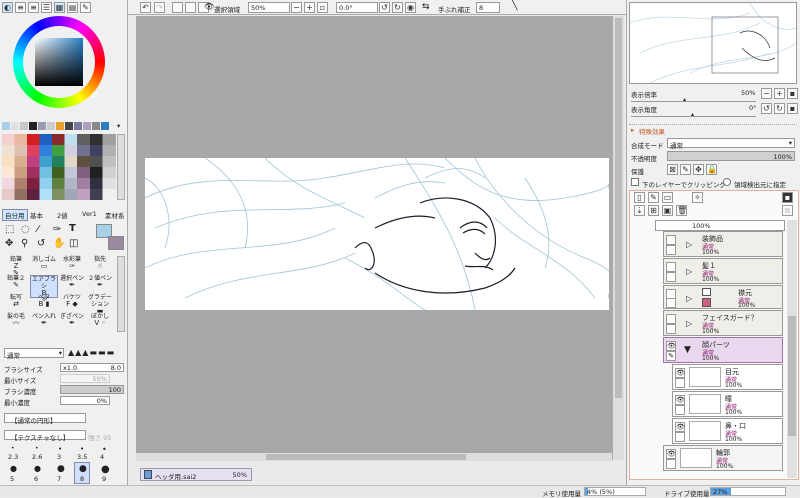  What do you see at coordinates (720, 225) in the screenshot?
I see `layer-item-partial: 100%` at bounding box center [720, 225].